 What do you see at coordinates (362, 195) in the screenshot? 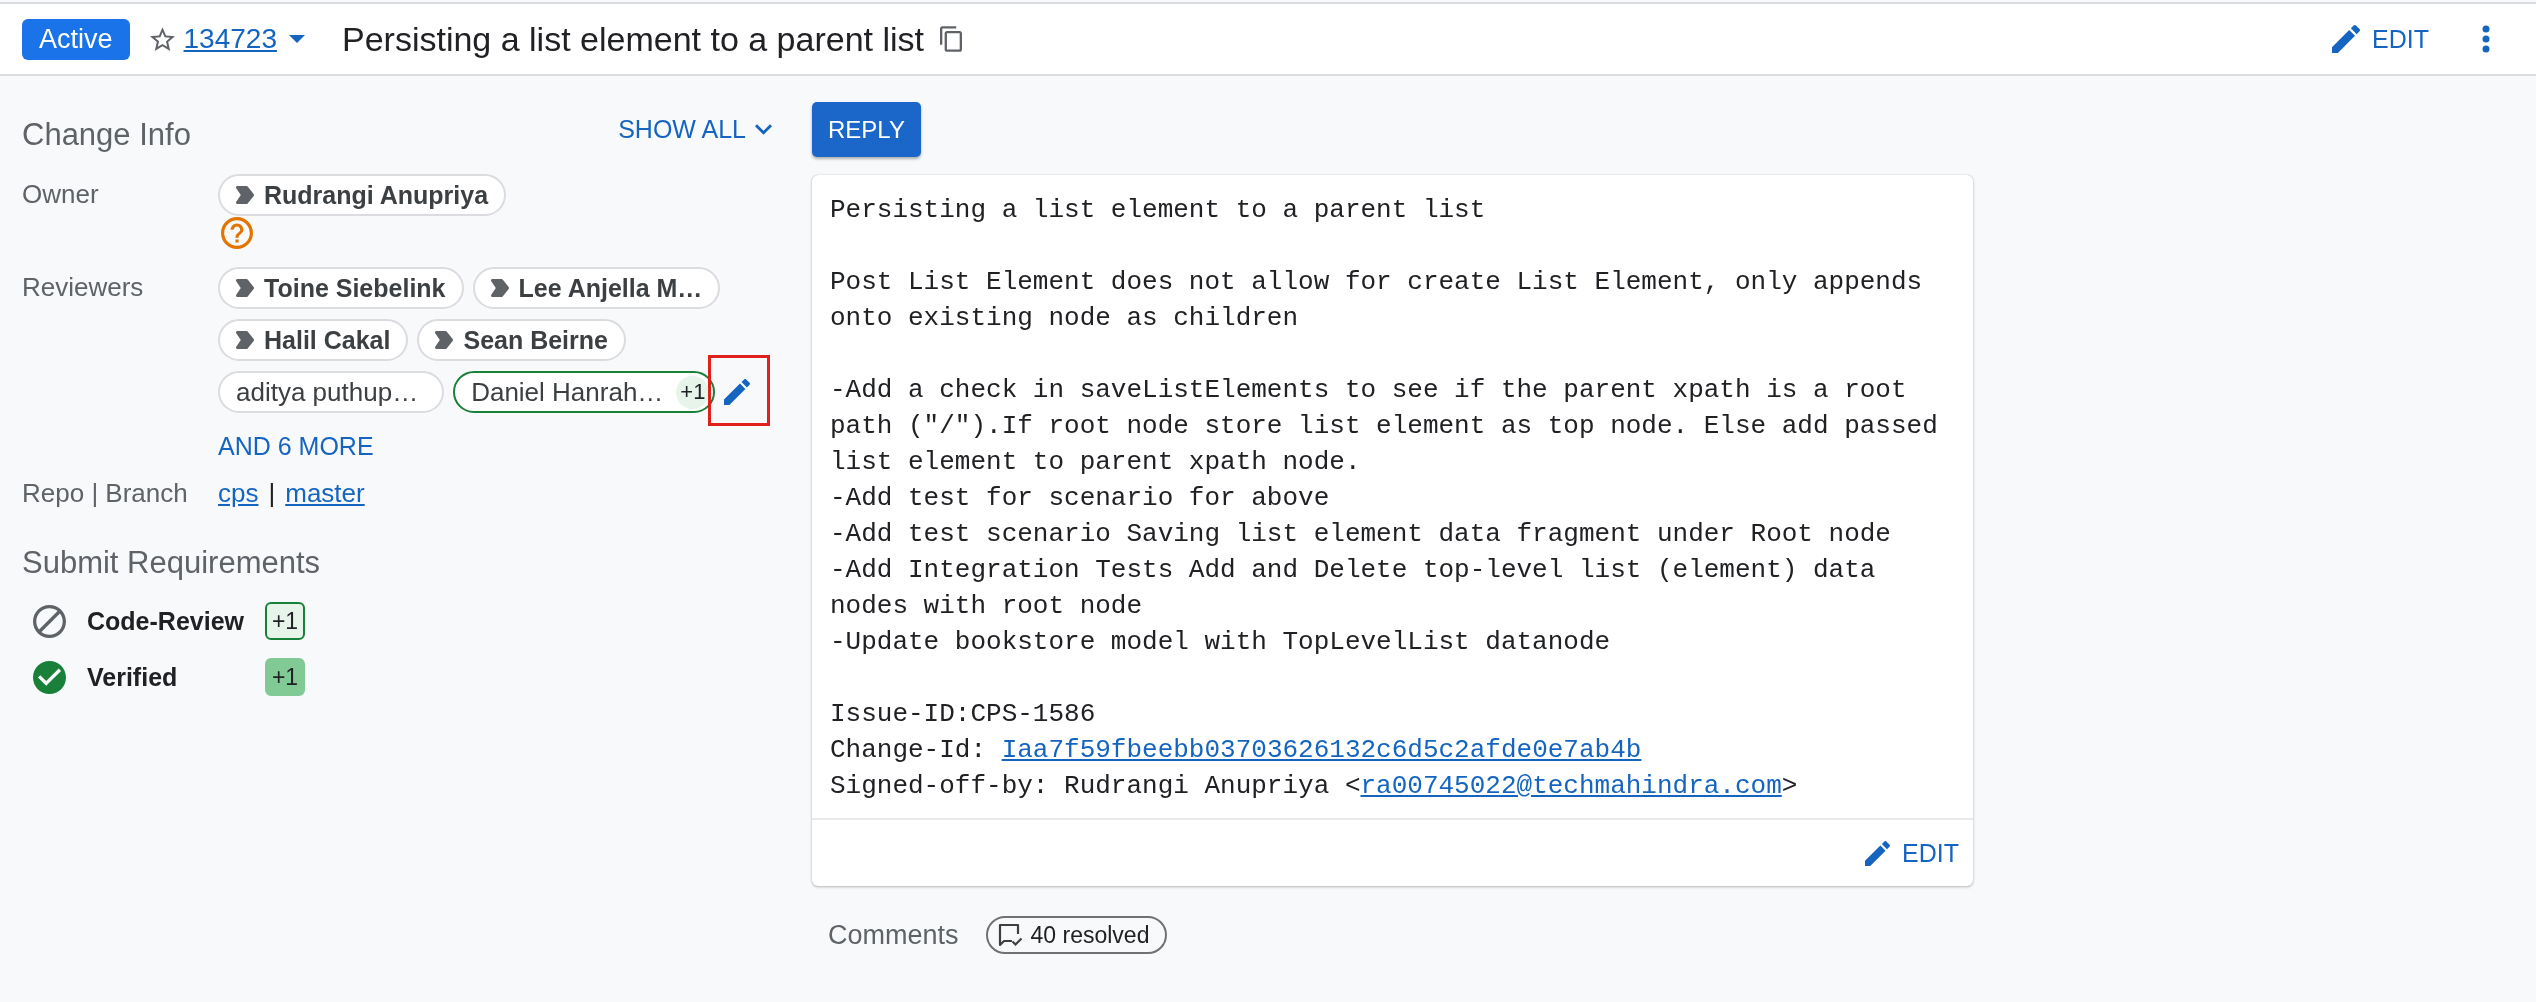
I see `account-chip: Rudrangi Anupriya` at bounding box center [362, 195].